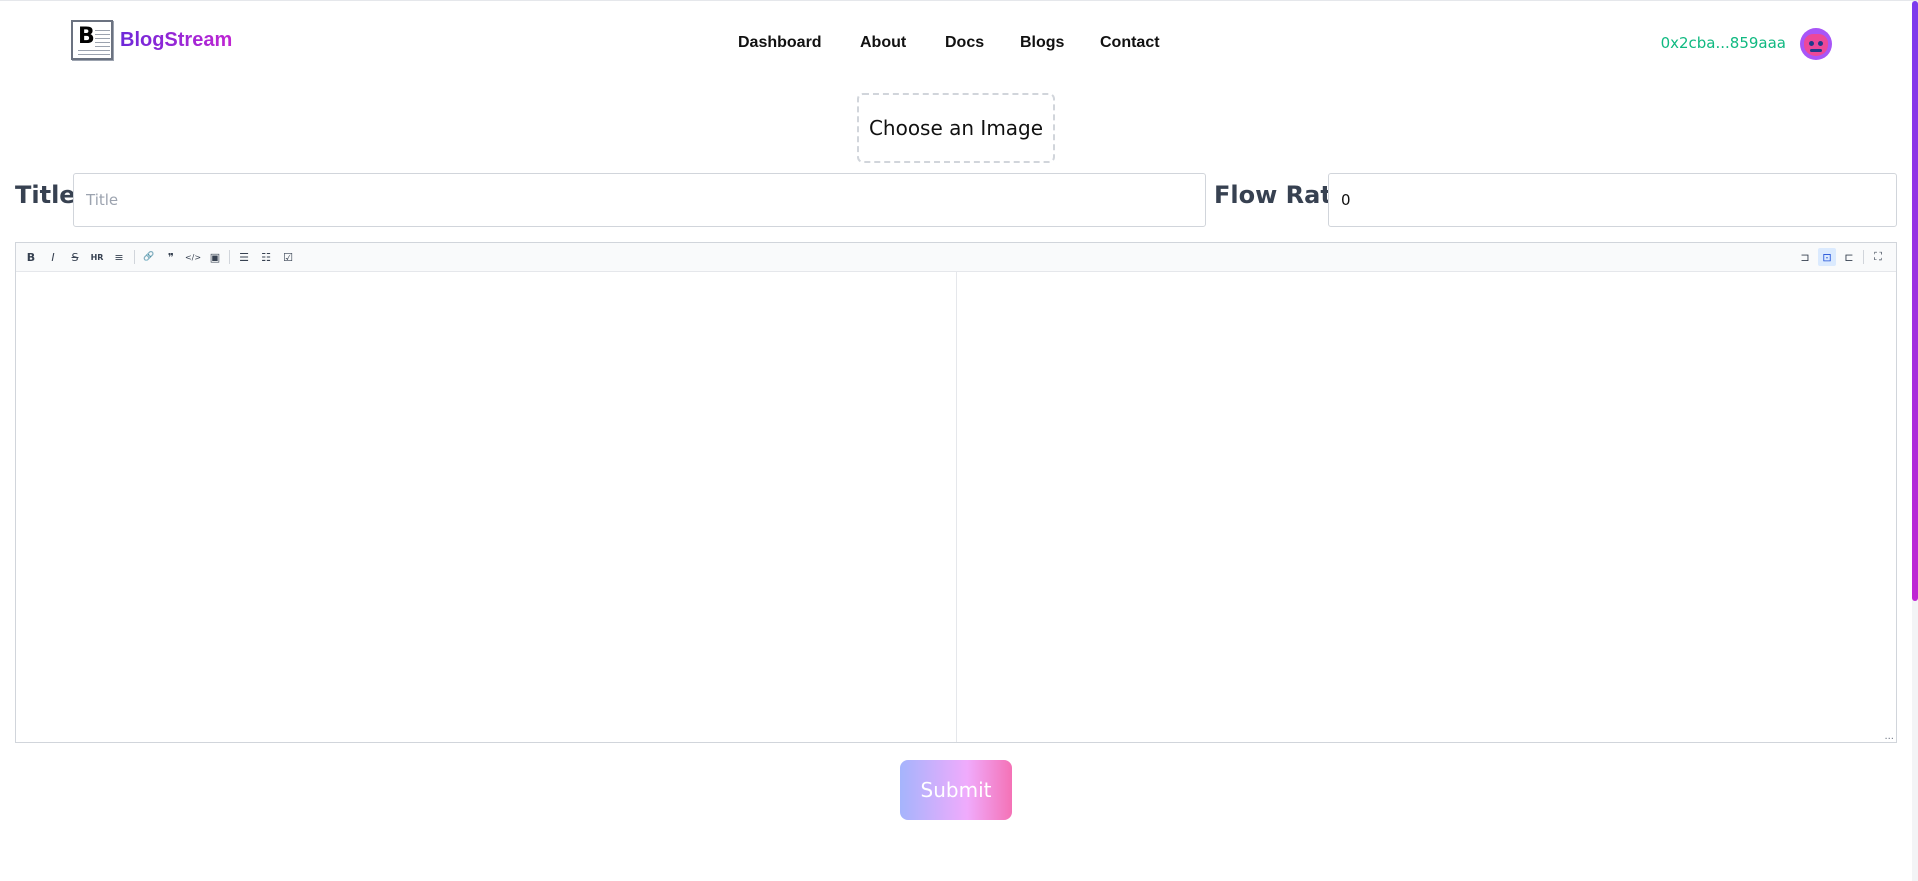 The width and height of the screenshot is (1918, 881). What do you see at coordinates (1816, 44) in the screenshot?
I see `pixel-avatar-icon` at bounding box center [1816, 44].